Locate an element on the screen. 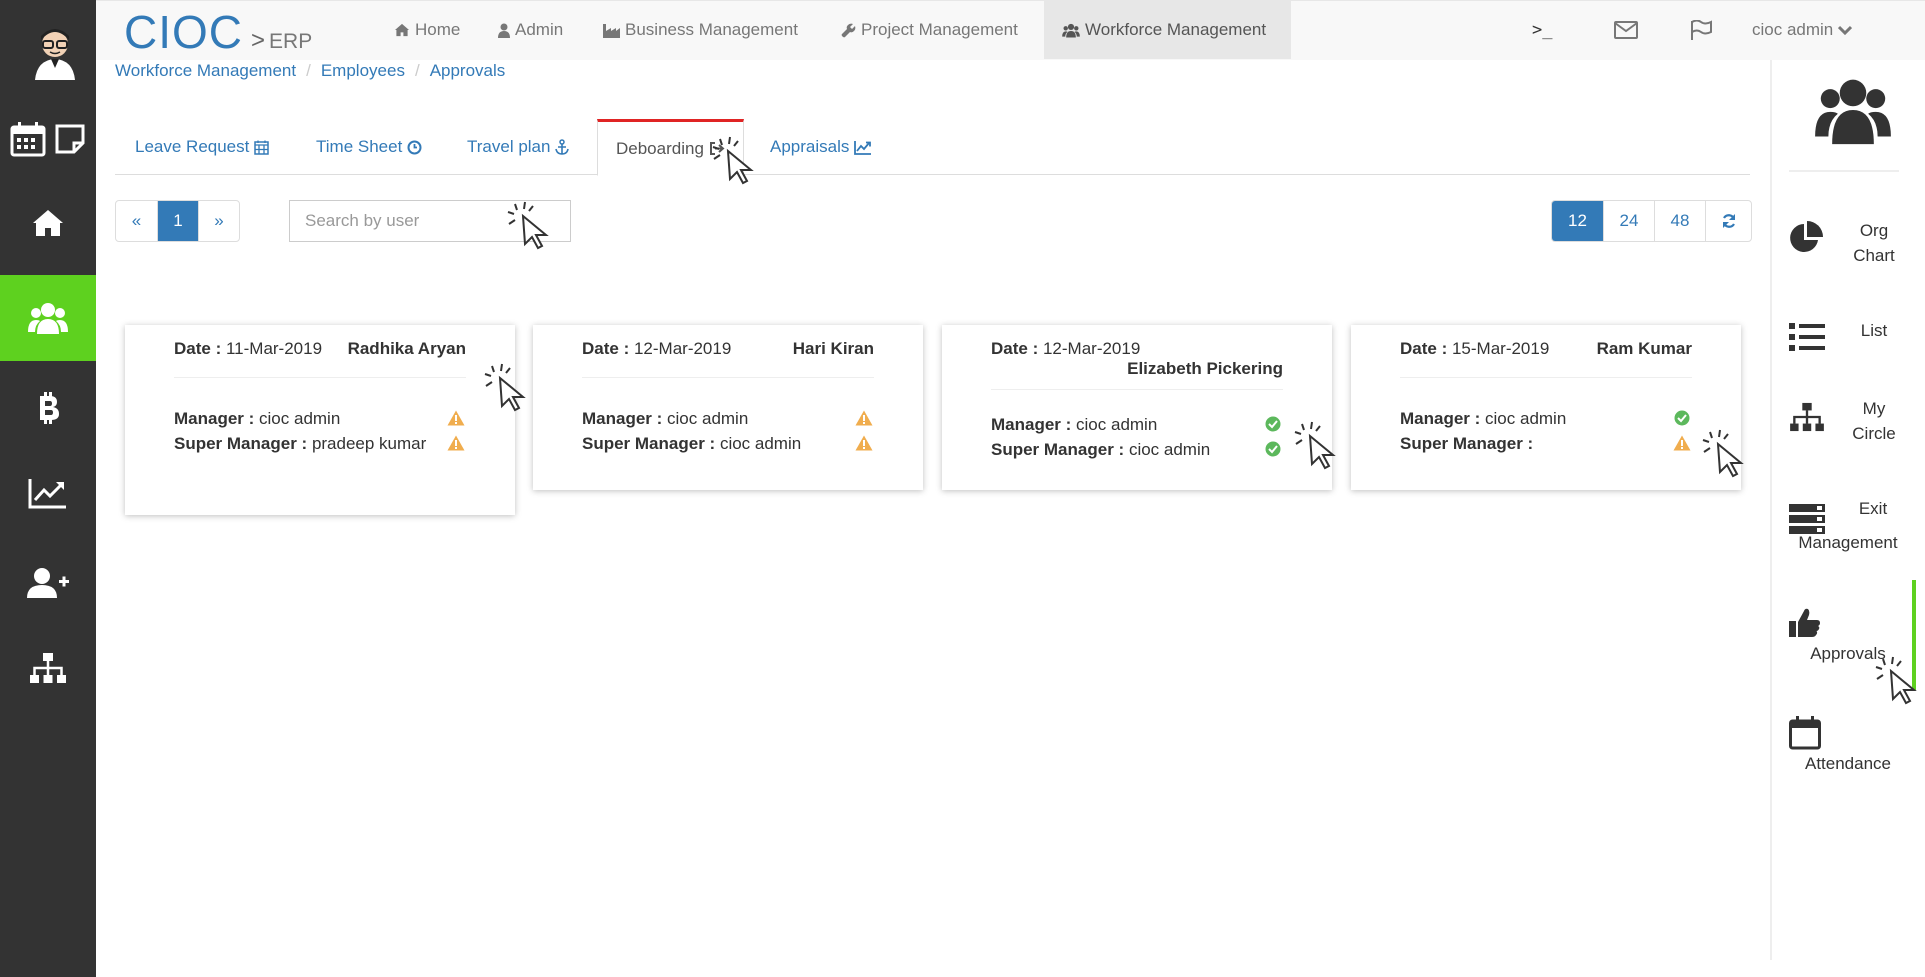 The height and width of the screenshot is (977, 1925). tab-time-sheet: Time Sheet is located at coordinates (369, 147).